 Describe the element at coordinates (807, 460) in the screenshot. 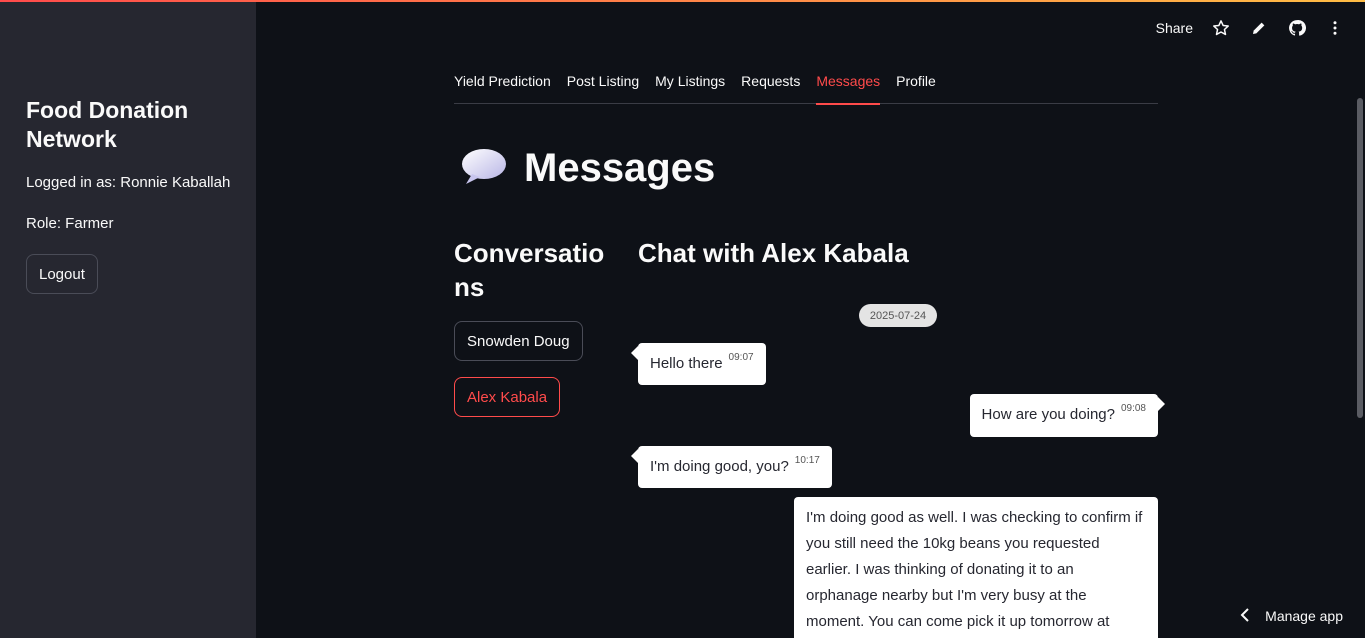

I see `message-time: 10:17` at that location.